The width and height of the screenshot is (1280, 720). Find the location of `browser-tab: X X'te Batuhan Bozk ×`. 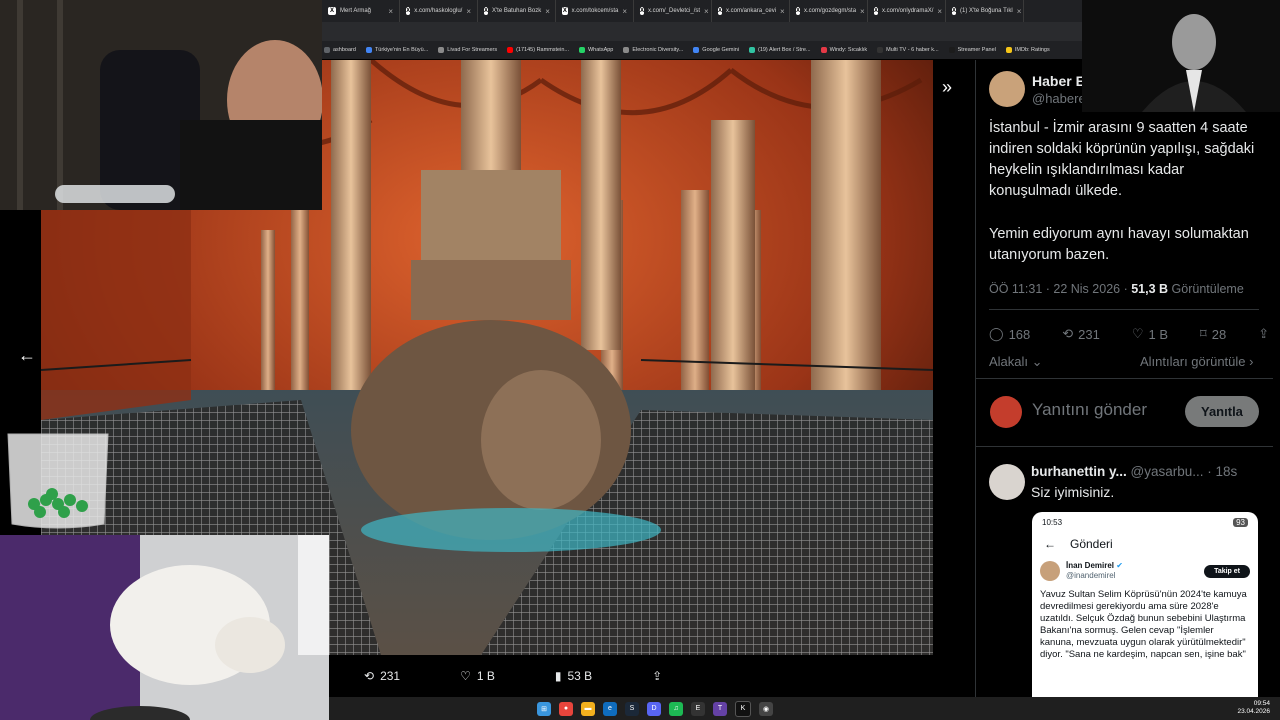

browser-tab: X X'te Batuhan Bozk × is located at coordinates (517, 11).